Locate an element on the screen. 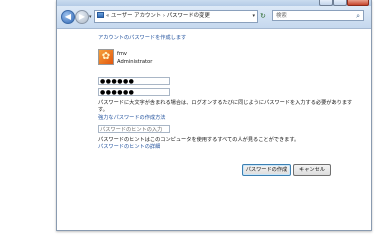  create-password-button: パスワードの作成 is located at coordinates (266, 170).